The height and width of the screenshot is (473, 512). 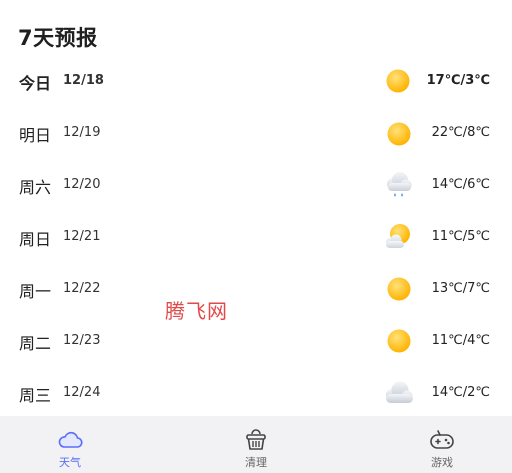 I want to click on tab-games: 游戏, so click(x=442, y=444).